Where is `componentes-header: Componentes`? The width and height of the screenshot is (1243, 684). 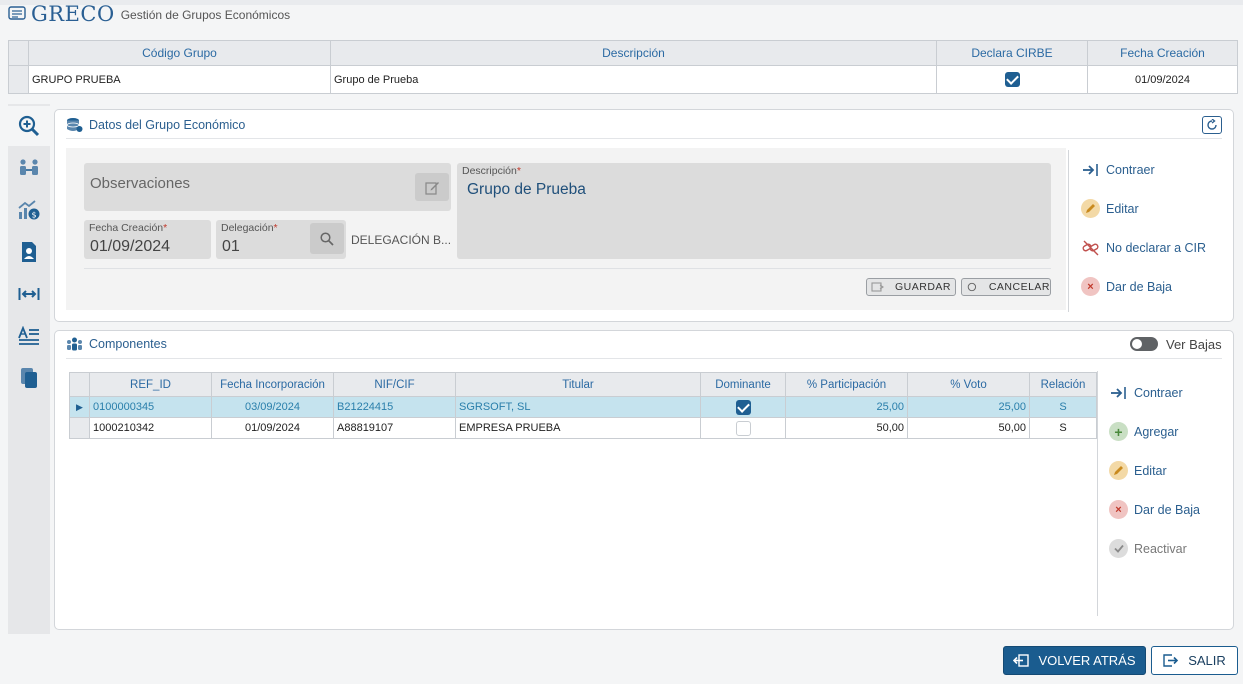
componentes-header: Componentes is located at coordinates (116, 344).